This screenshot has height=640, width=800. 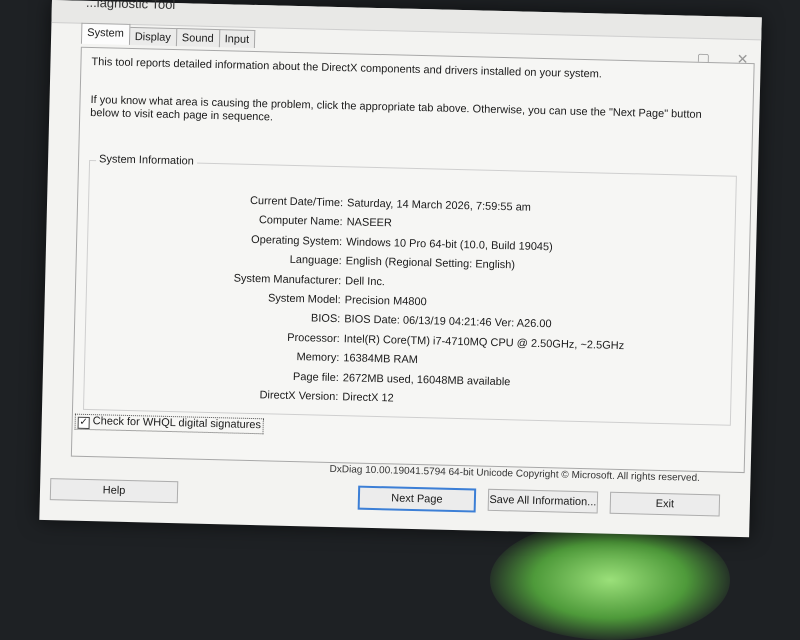 What do you see at coordinates (105, 33) in the screenshot?
I see `tab-system: System` at bounding box center [105, 33].